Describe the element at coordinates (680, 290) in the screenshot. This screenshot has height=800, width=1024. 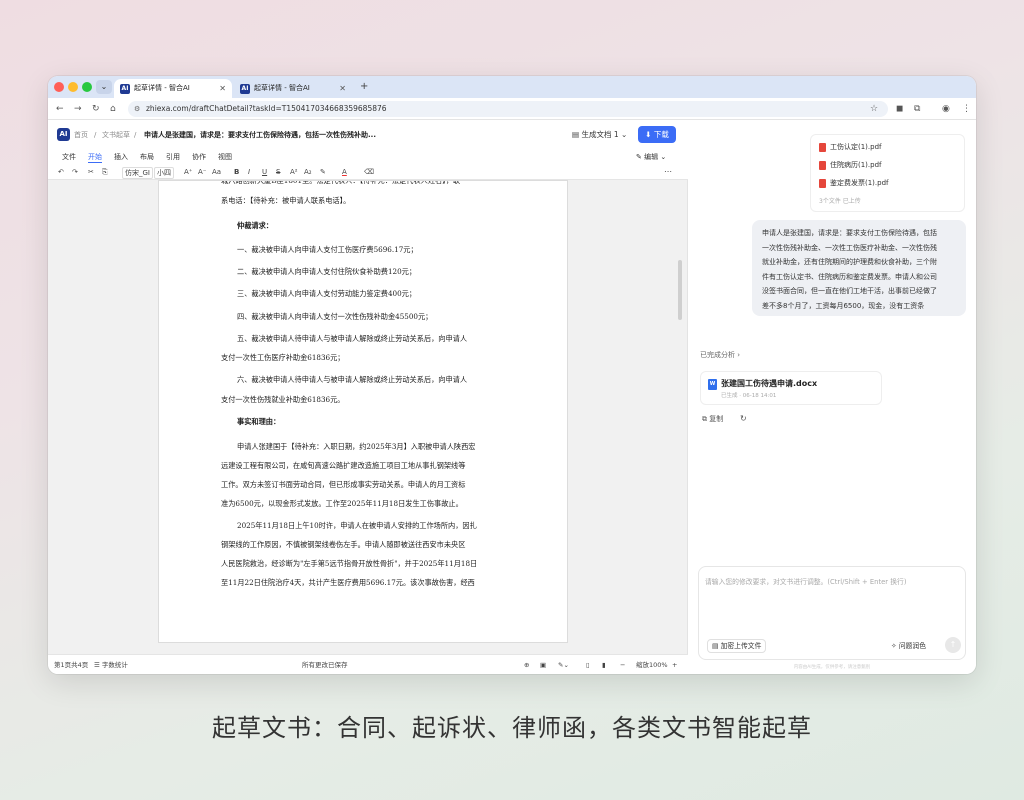
I see `editor-scrollbar-thumb` at that location.